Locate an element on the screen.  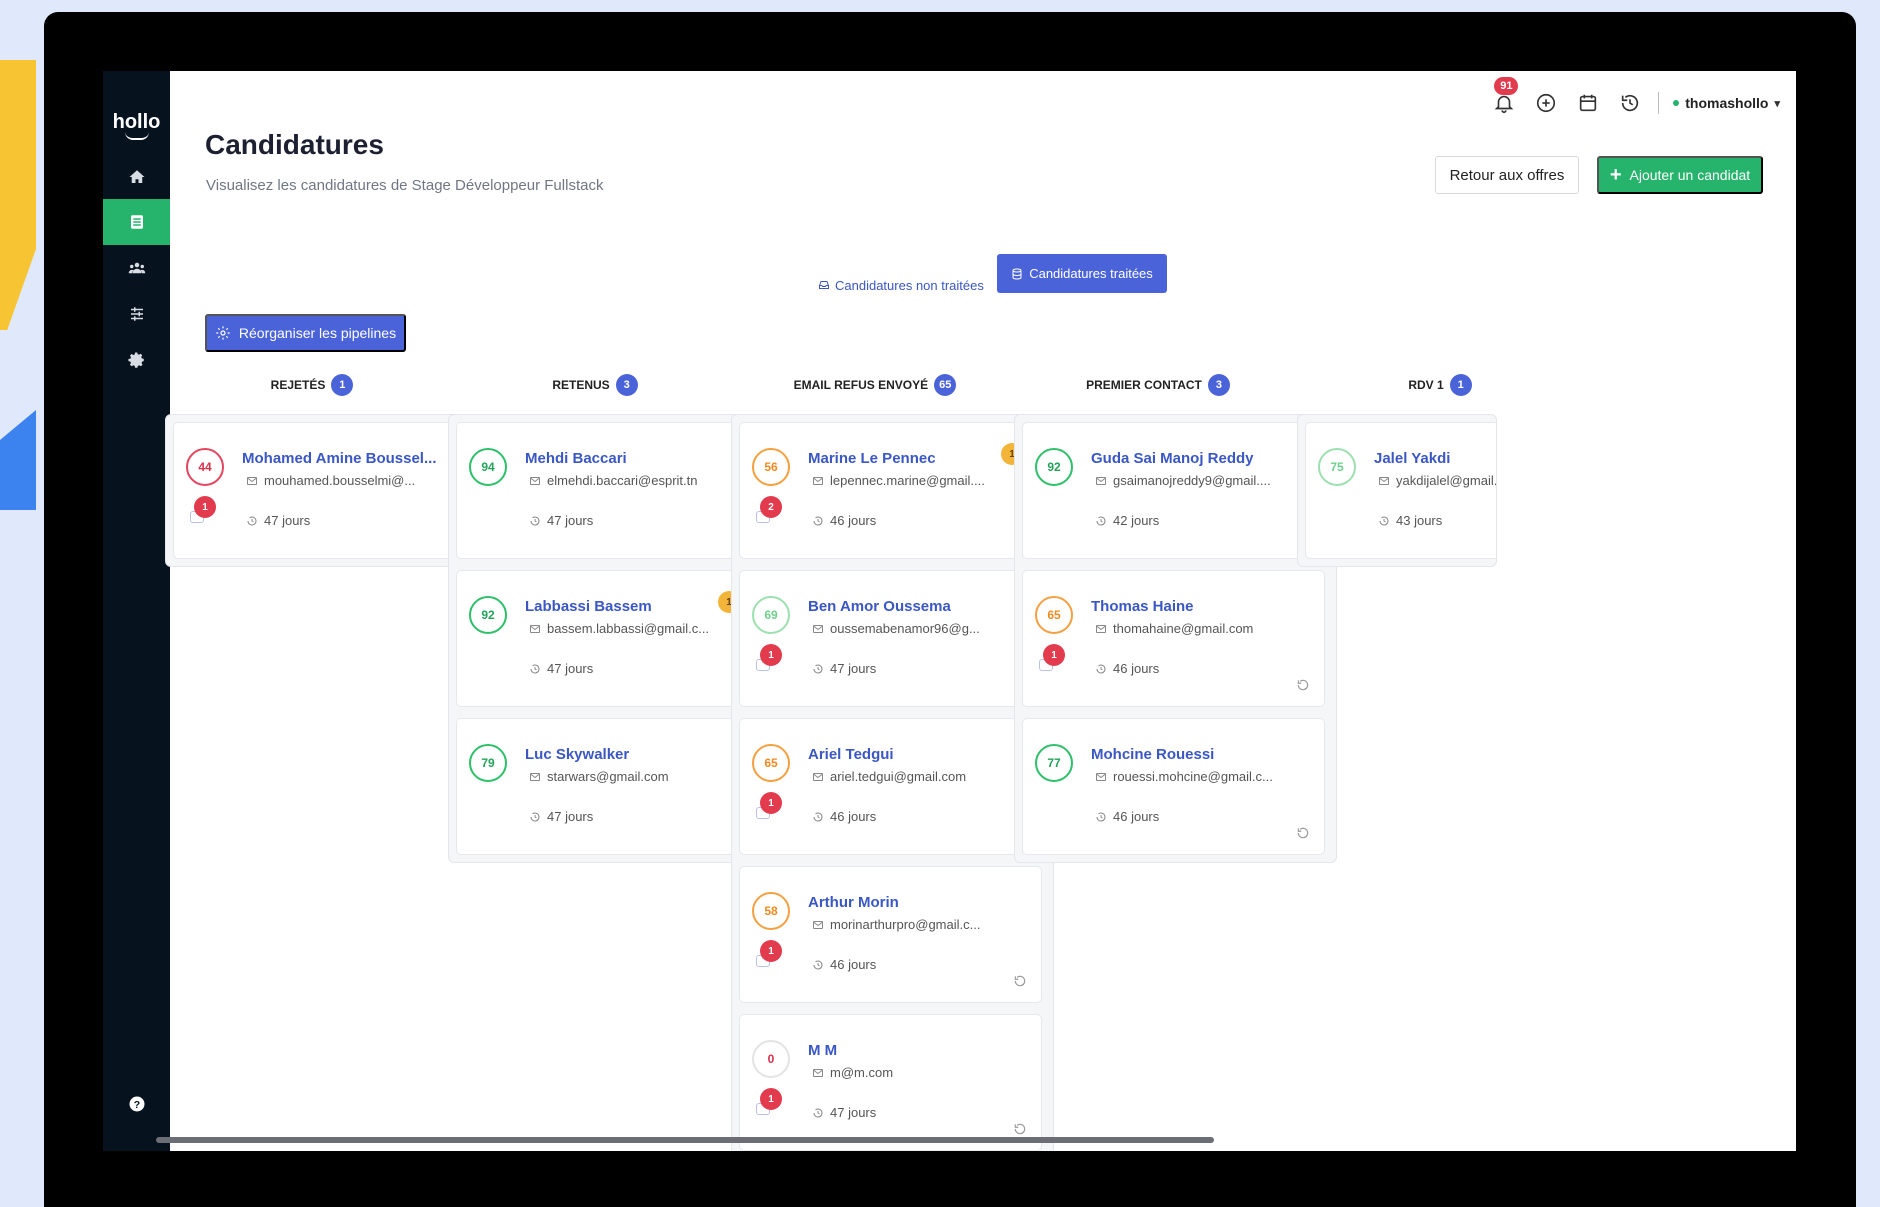
reorganize-pipelines-button: Réorganiser les pipelines is located at coordinates (305, 333).